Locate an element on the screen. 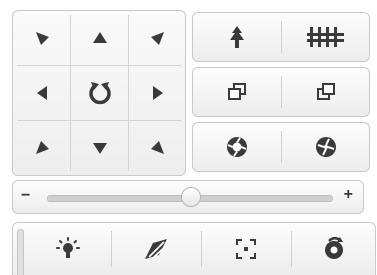 The height and width of the screenshot is (275, 377). wiper-icon is located at coordinates (156, 249).